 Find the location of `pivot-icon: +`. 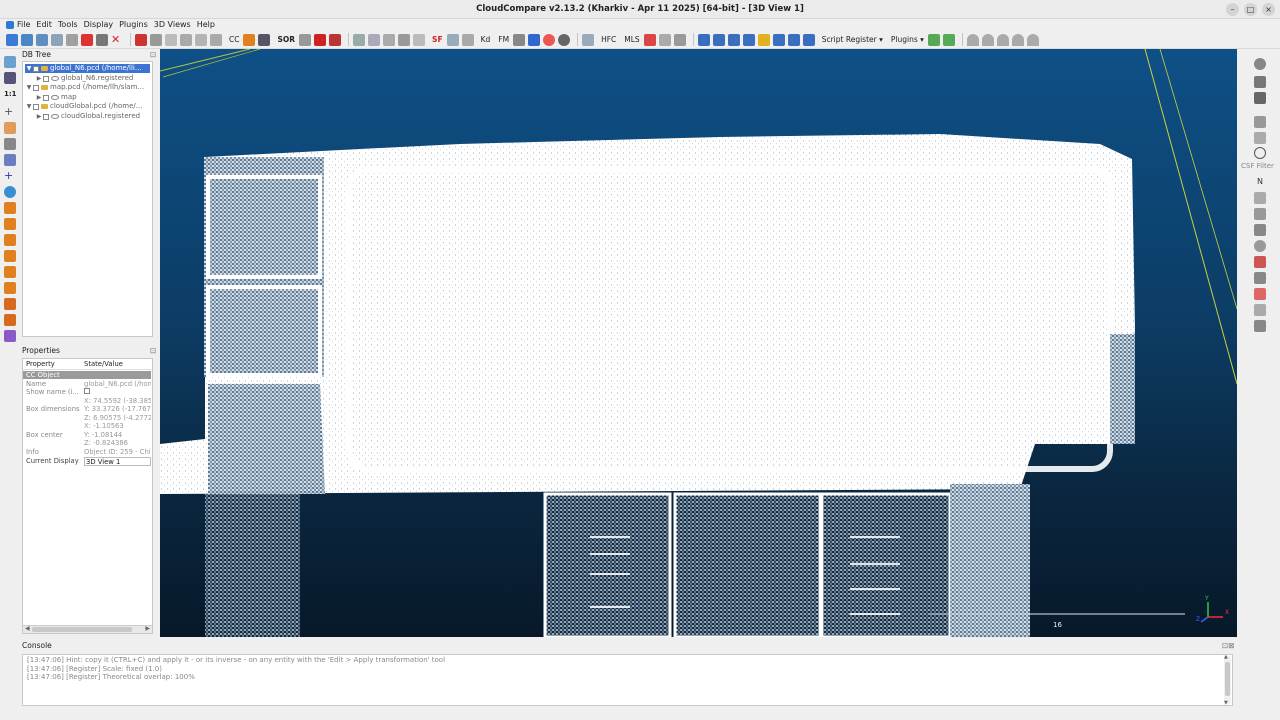

pivot-icon: + is located at coordinates (10, 112).